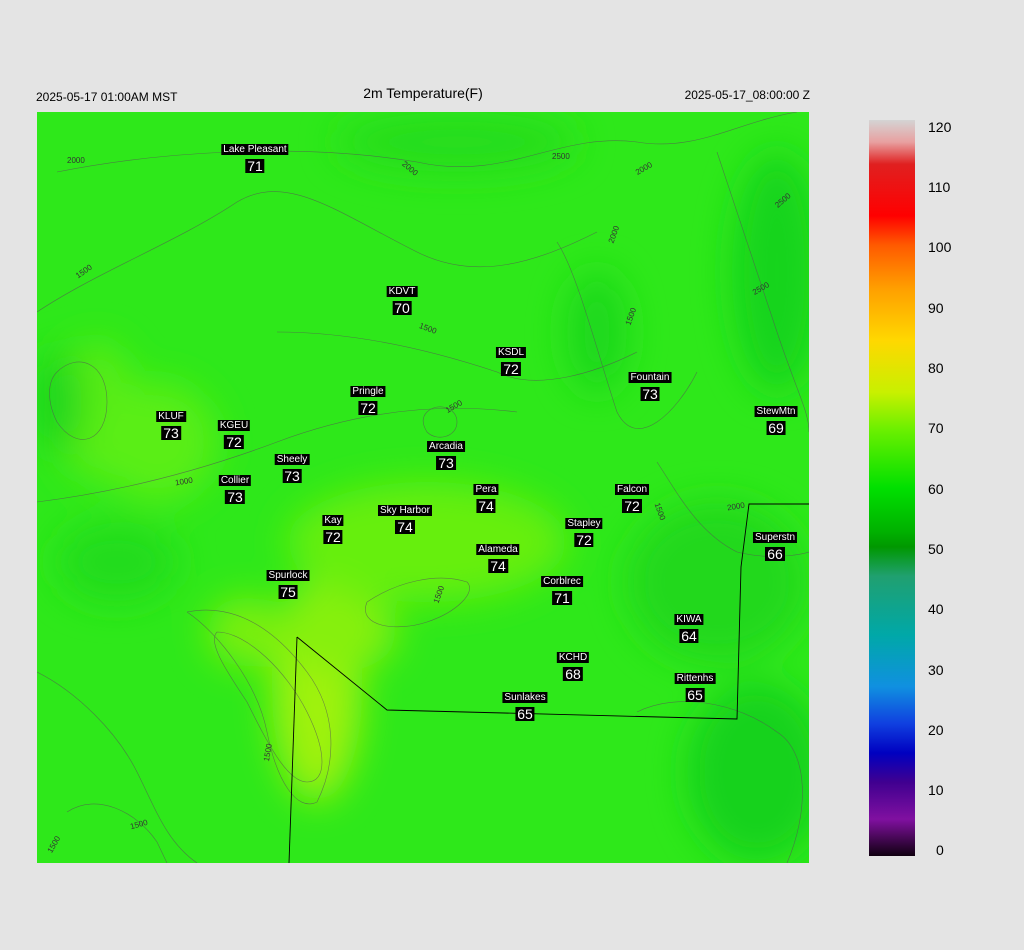 Image resolution: width=1024 pixels, height=950 pixels. I want to click on station-marker: KDVT 70, so click(402, 298).